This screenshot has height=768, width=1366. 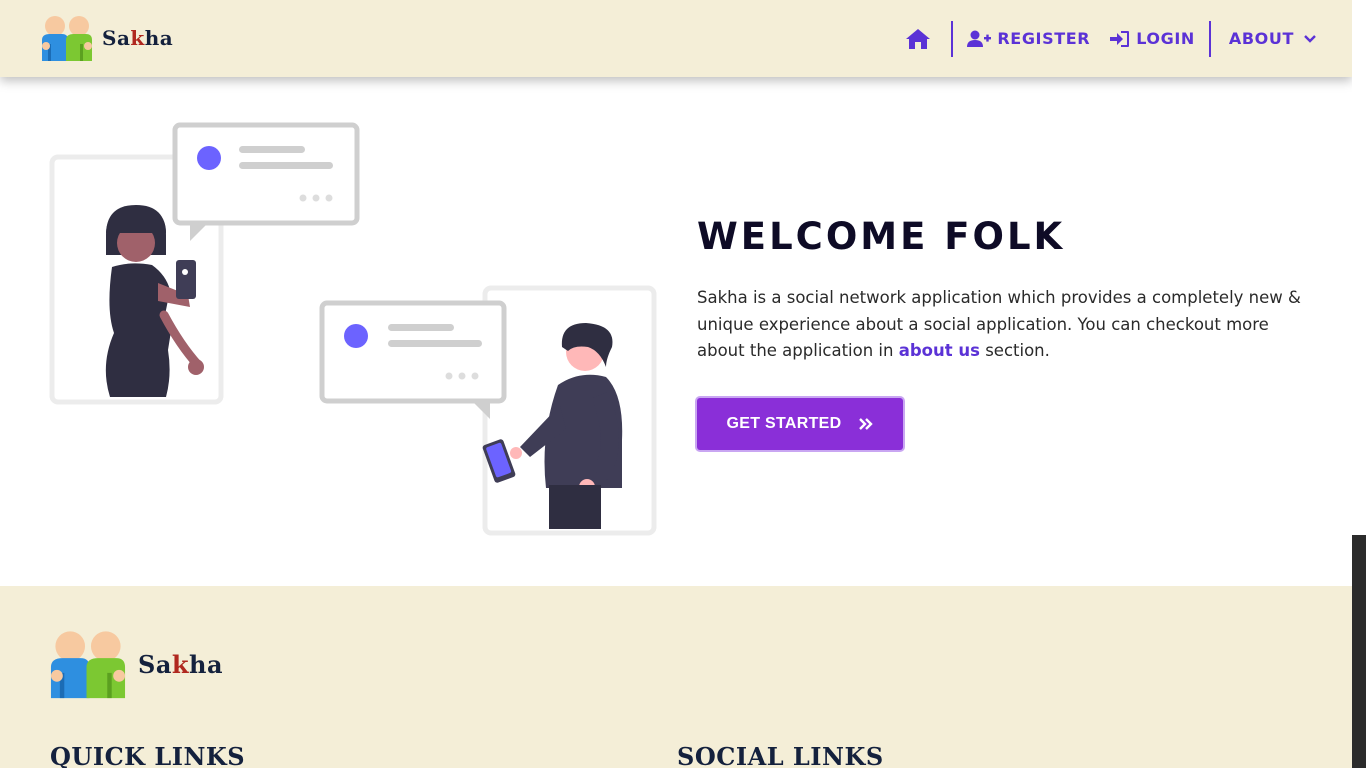 I want to click on right-chat-bubble, so click(x=413, y=359).